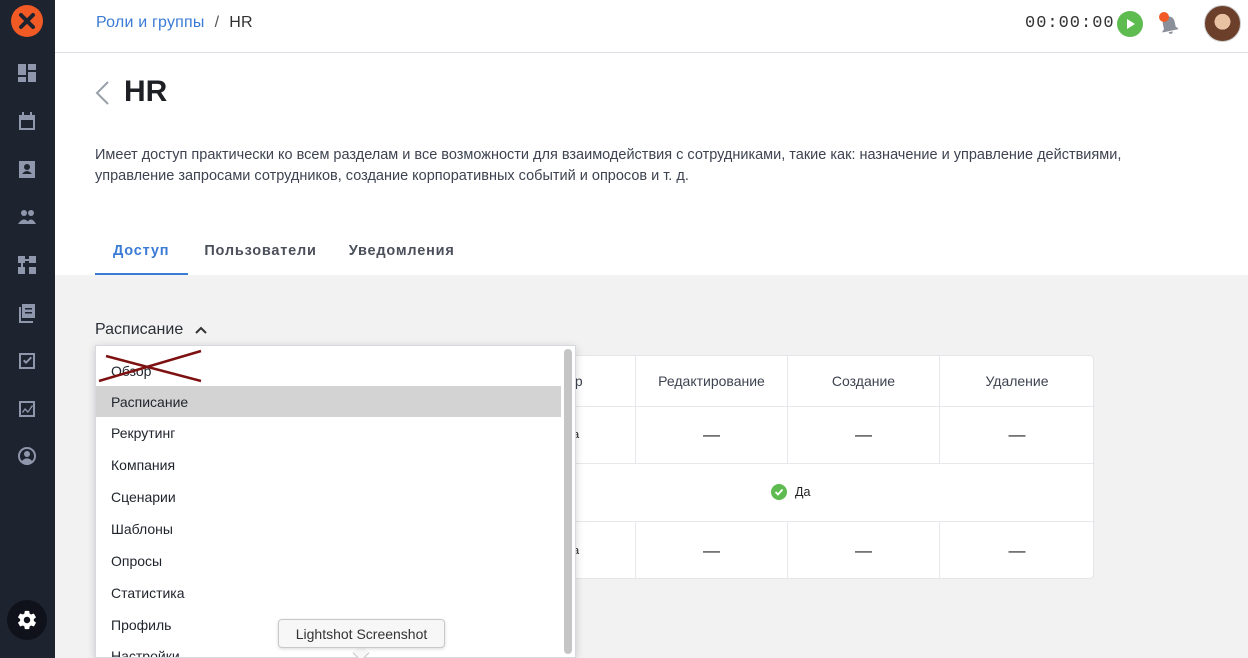 Image resolution: width=1248 pixels, height=658 pixels. I want to click on settings-gear-icon, so click(27, 620).